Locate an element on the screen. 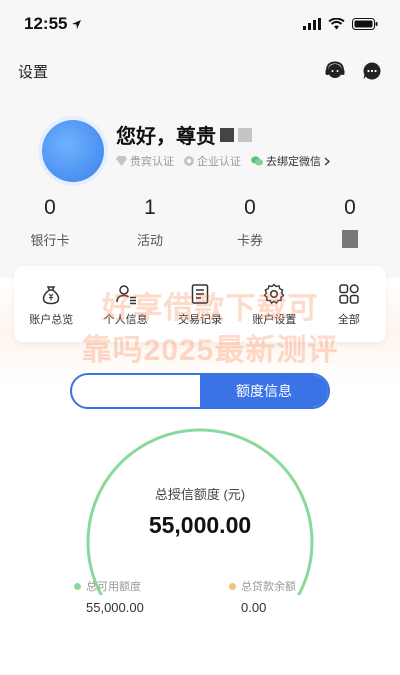  available-credit: 总可用额度 55,000.00 is located at coordinates (109, 596).